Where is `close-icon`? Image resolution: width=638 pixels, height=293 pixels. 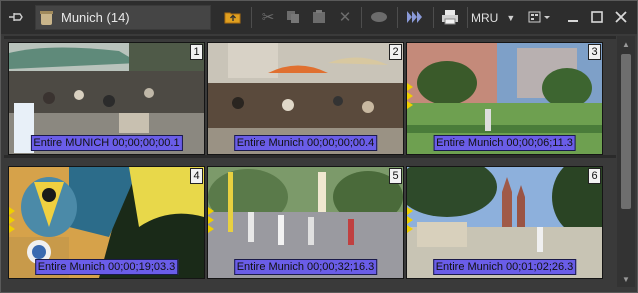 close-icon is located at coordinates (621, 17).